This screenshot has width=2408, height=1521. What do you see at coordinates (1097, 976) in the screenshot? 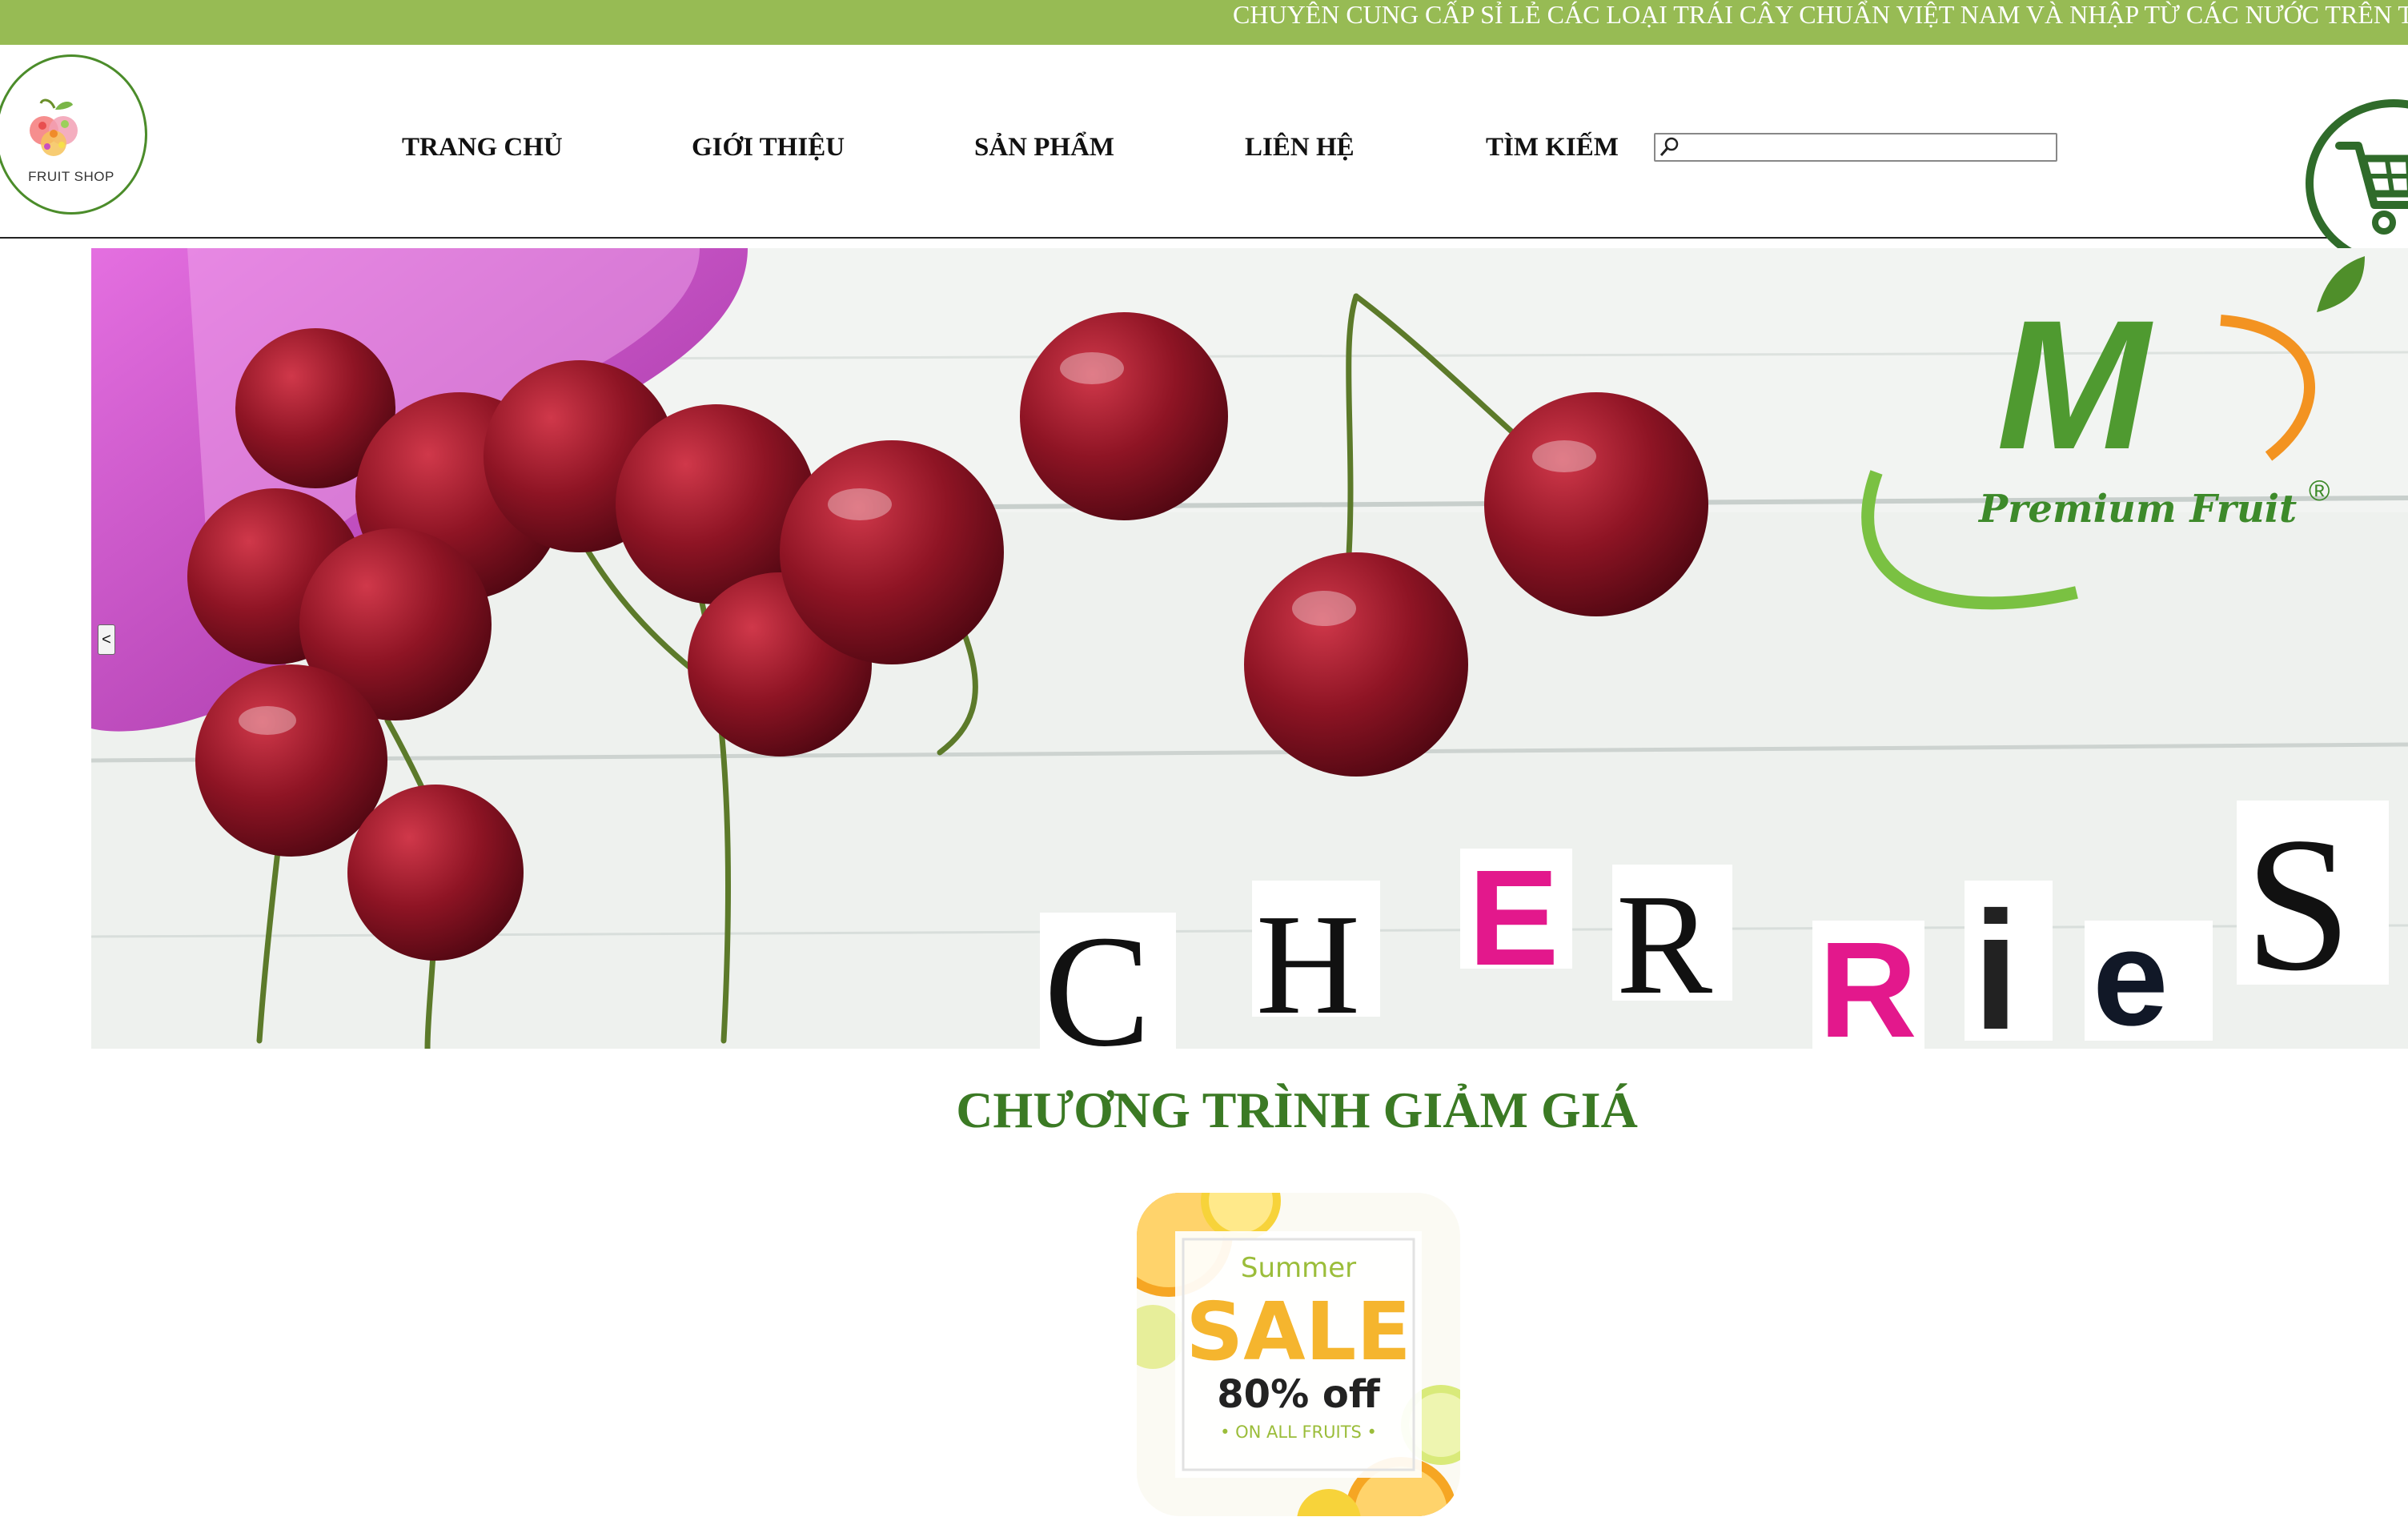
I see `banner-letter-c: C` at bounding box center [1097, 976].